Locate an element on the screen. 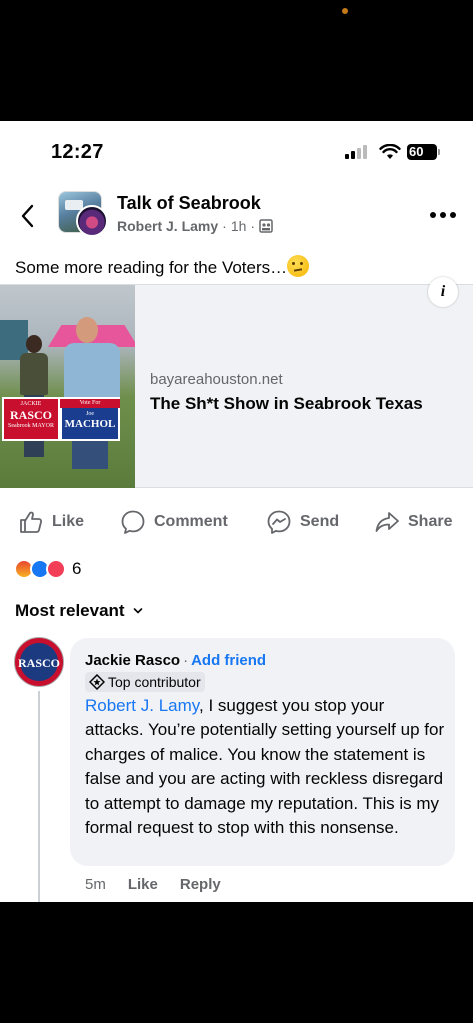 The width and height of the screenshot is (473, 1023). commenter-name: Jackie Rasco is located at coordinates (132, 660).